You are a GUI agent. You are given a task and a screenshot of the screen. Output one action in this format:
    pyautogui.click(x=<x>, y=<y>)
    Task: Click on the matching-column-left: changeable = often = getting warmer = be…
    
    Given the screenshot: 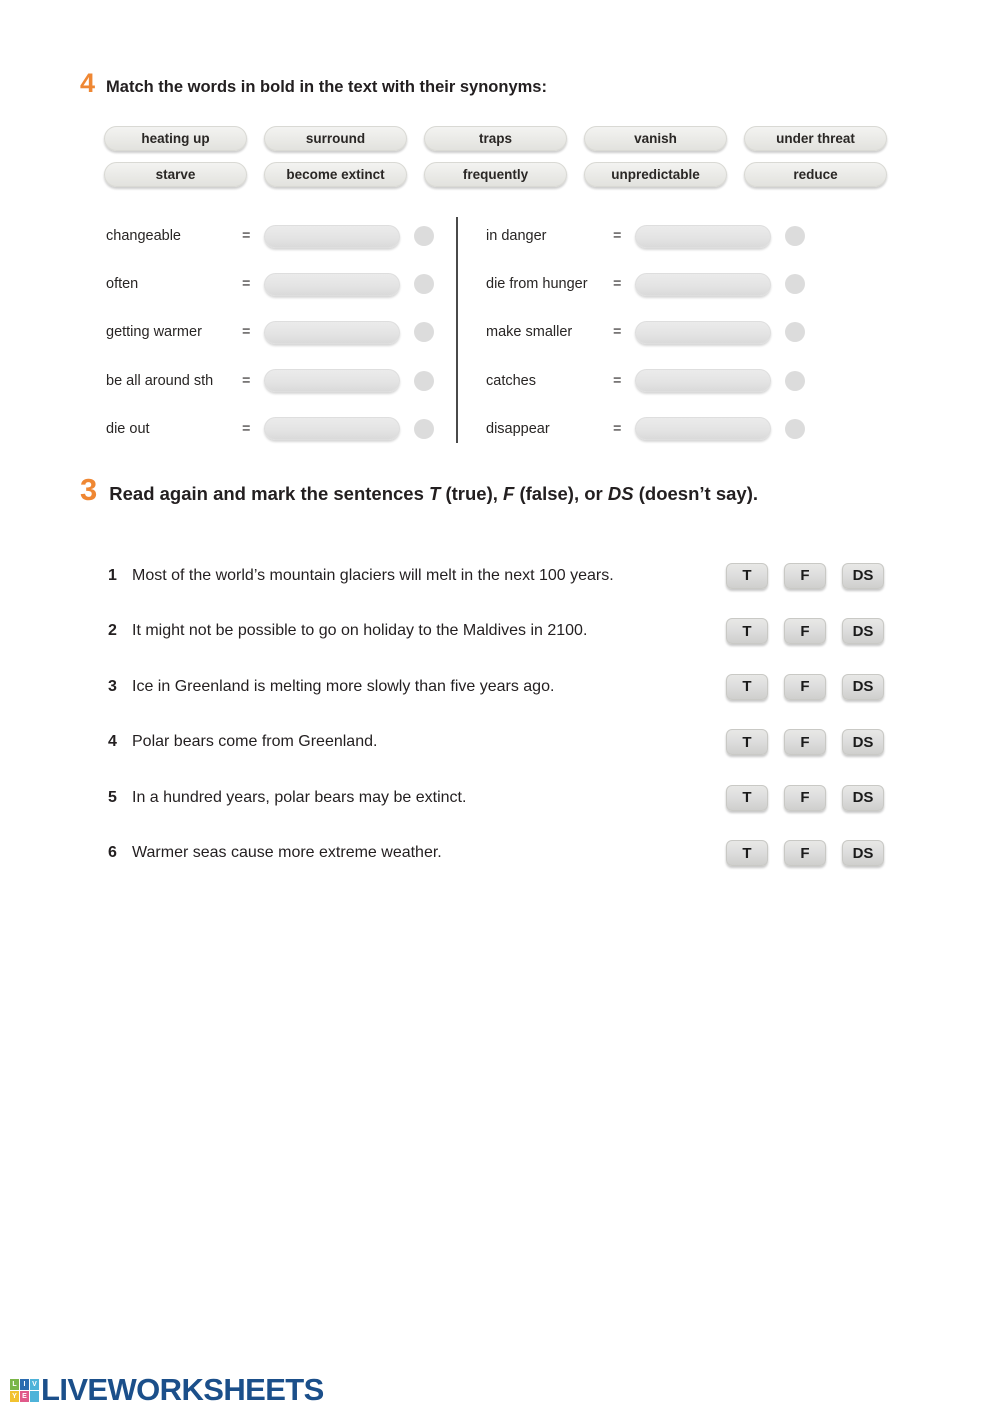 What is the action you would take?
    pyautogui.click(x=270, y=332)
    